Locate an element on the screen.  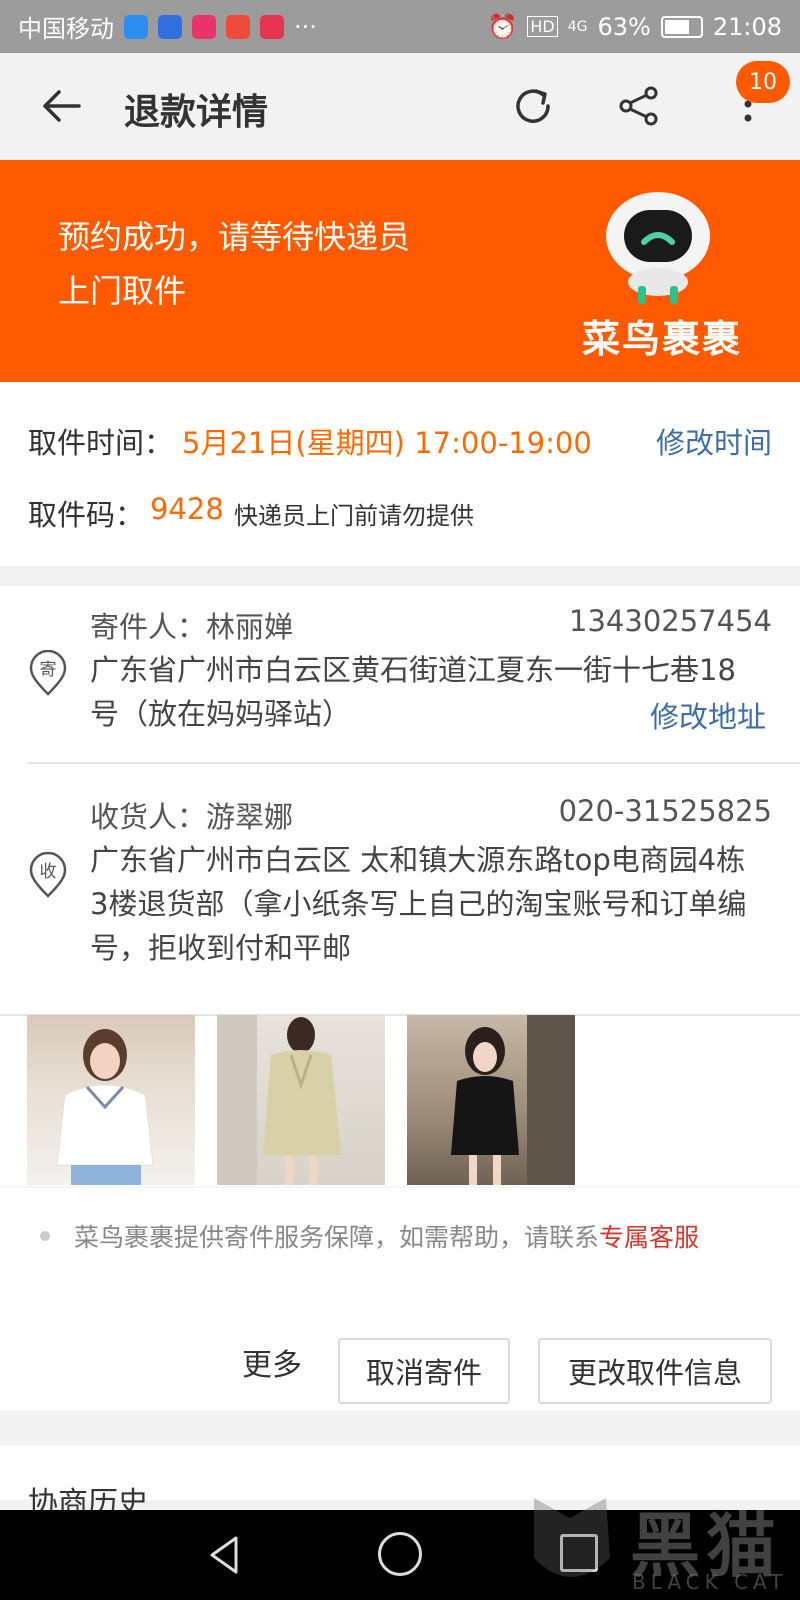
bullet-dot-icon is located at coordinates (45, 1236).